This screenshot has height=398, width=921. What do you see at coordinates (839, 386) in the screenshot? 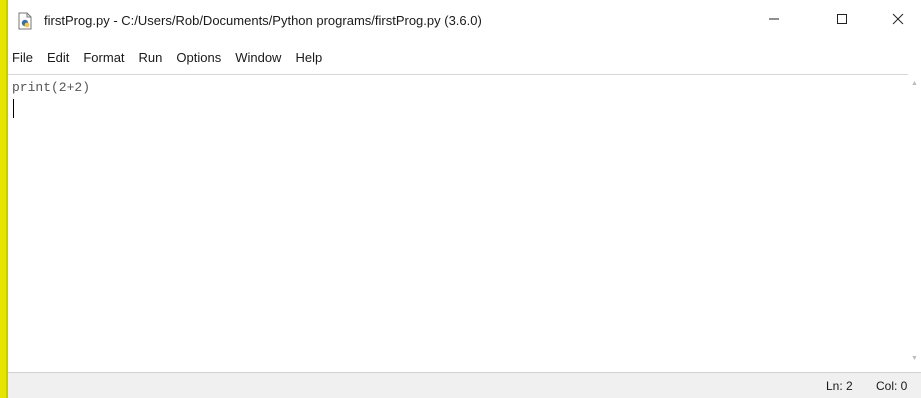
I see `status-line-number: Ln: 2` at bounding box center [839, 386].